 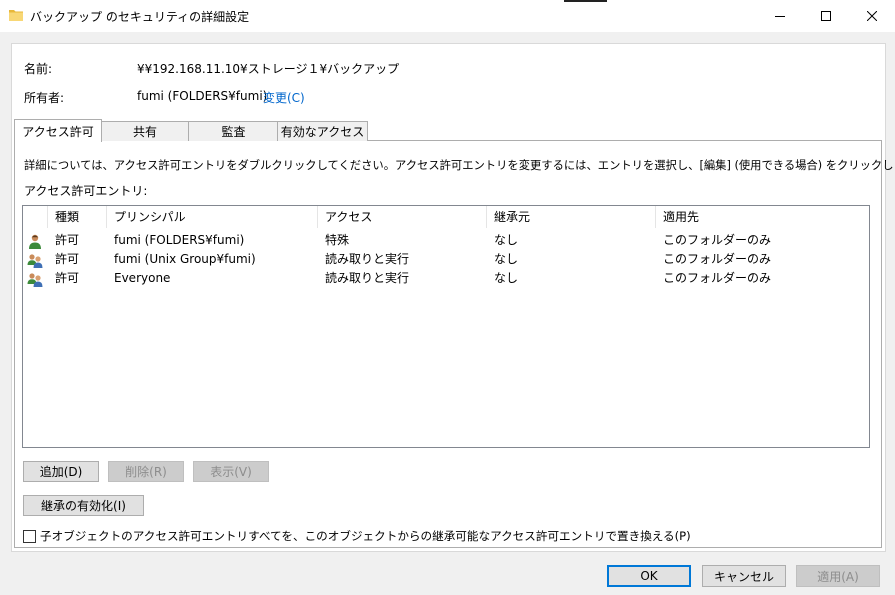 I want to click on tab-permissions: アクセス許可, so click(x=58, y=130).